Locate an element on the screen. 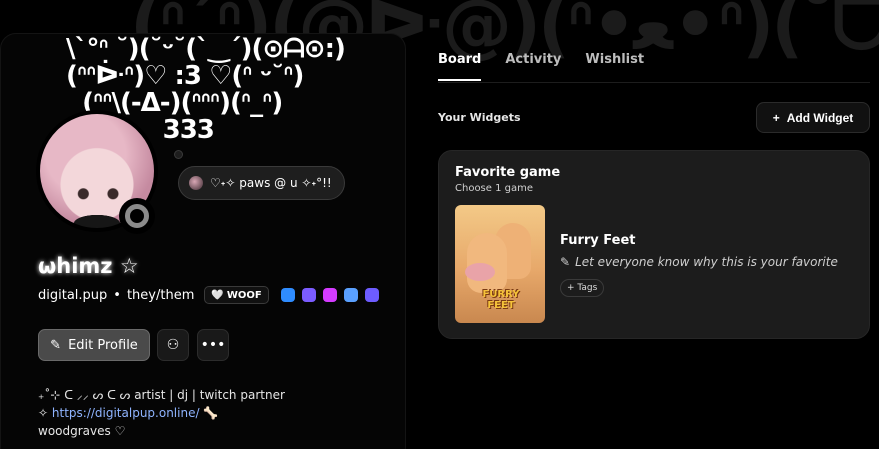  status-text: ♡˖✧ paws @ u ✧˖°!! is located at coordinates (271, 183).